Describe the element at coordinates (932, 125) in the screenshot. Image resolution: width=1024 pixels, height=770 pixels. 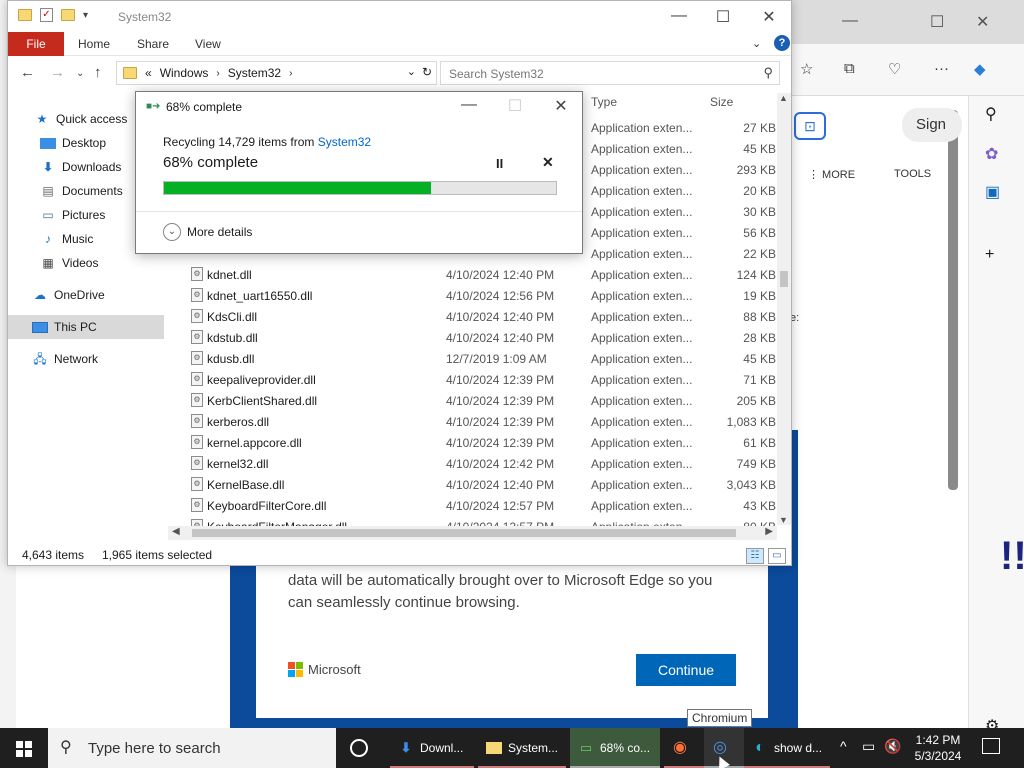
I see `sign-in-button: Sign` at that location.